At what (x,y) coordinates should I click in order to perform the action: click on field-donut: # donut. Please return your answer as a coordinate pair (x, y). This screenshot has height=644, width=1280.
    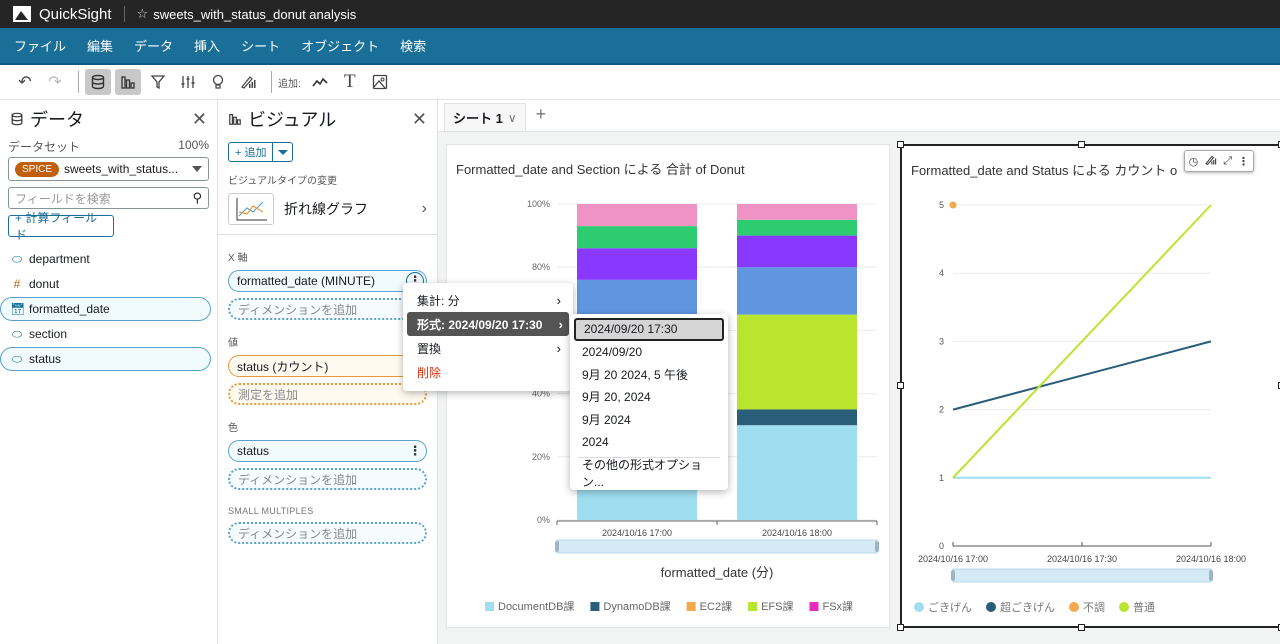
    Looking at the image, I should click on (105, 284).